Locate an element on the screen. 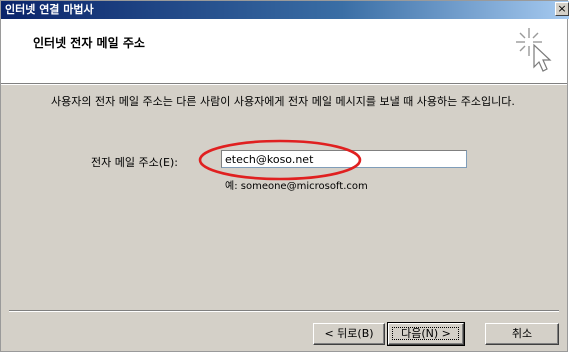 The image size is (570, 360). next-button: 다음(N) > is located at coordinates (426, 334).